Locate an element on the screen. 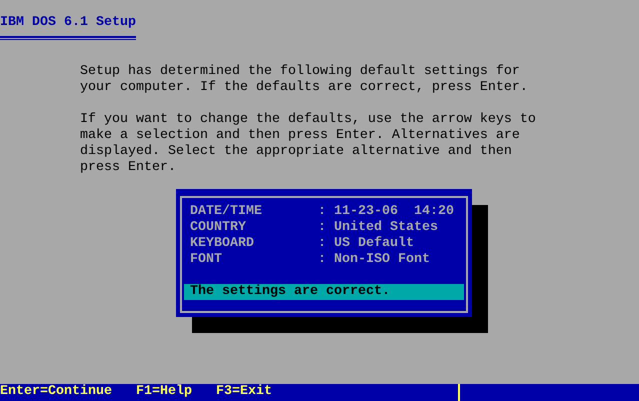  key-hint: F3=Exit is located at coordinates (244, 392).